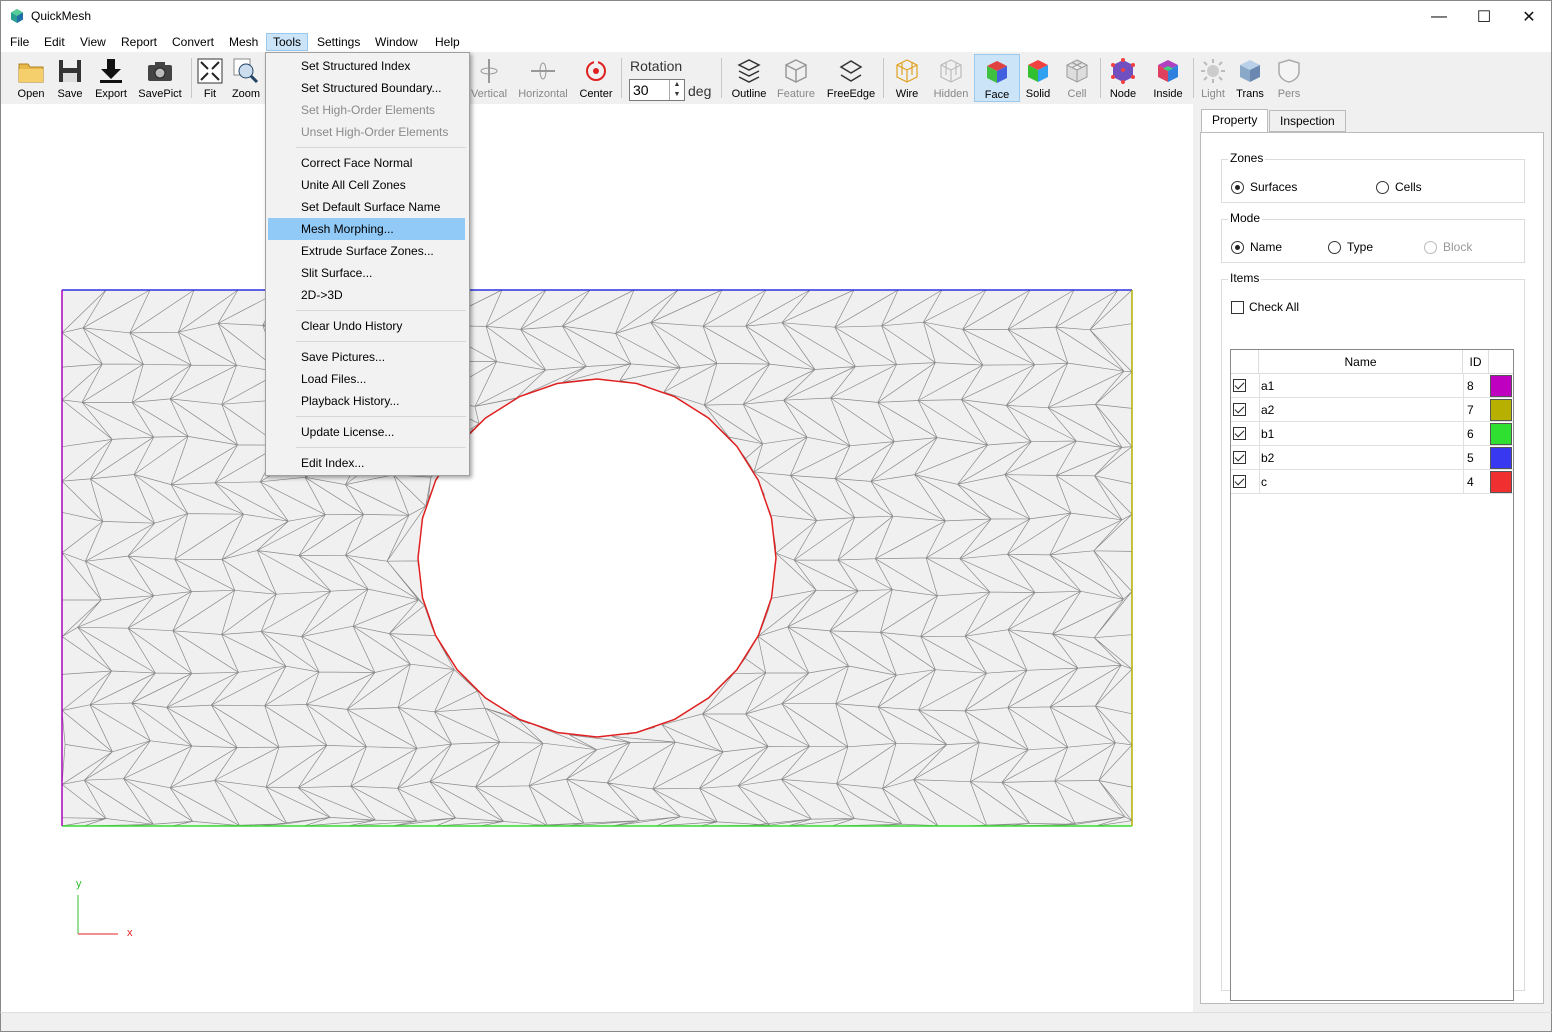  Describe the element at coordinates (851, 71) in the screenshot. I see `free-edge-icon` at that location.